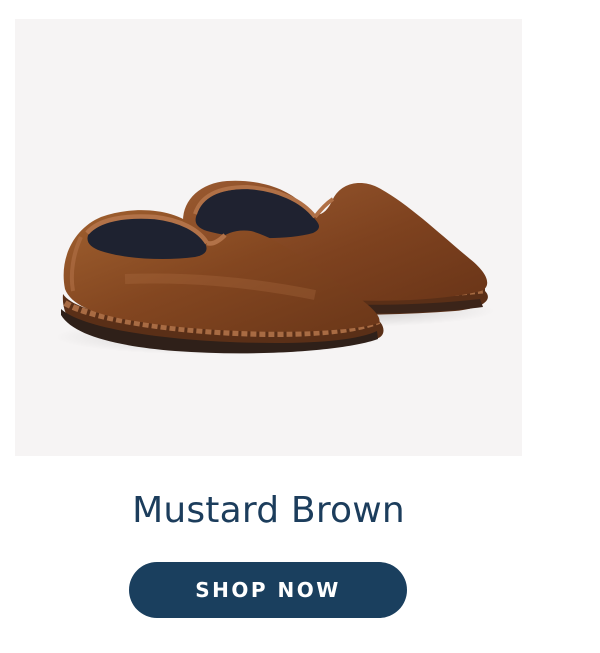 Image resolution: width=600 pixels, height=653 pixels. Describe the element at coordinates (268, 590) in the screenshot. I see `shop-now-button: SHOP NOW` at that location.